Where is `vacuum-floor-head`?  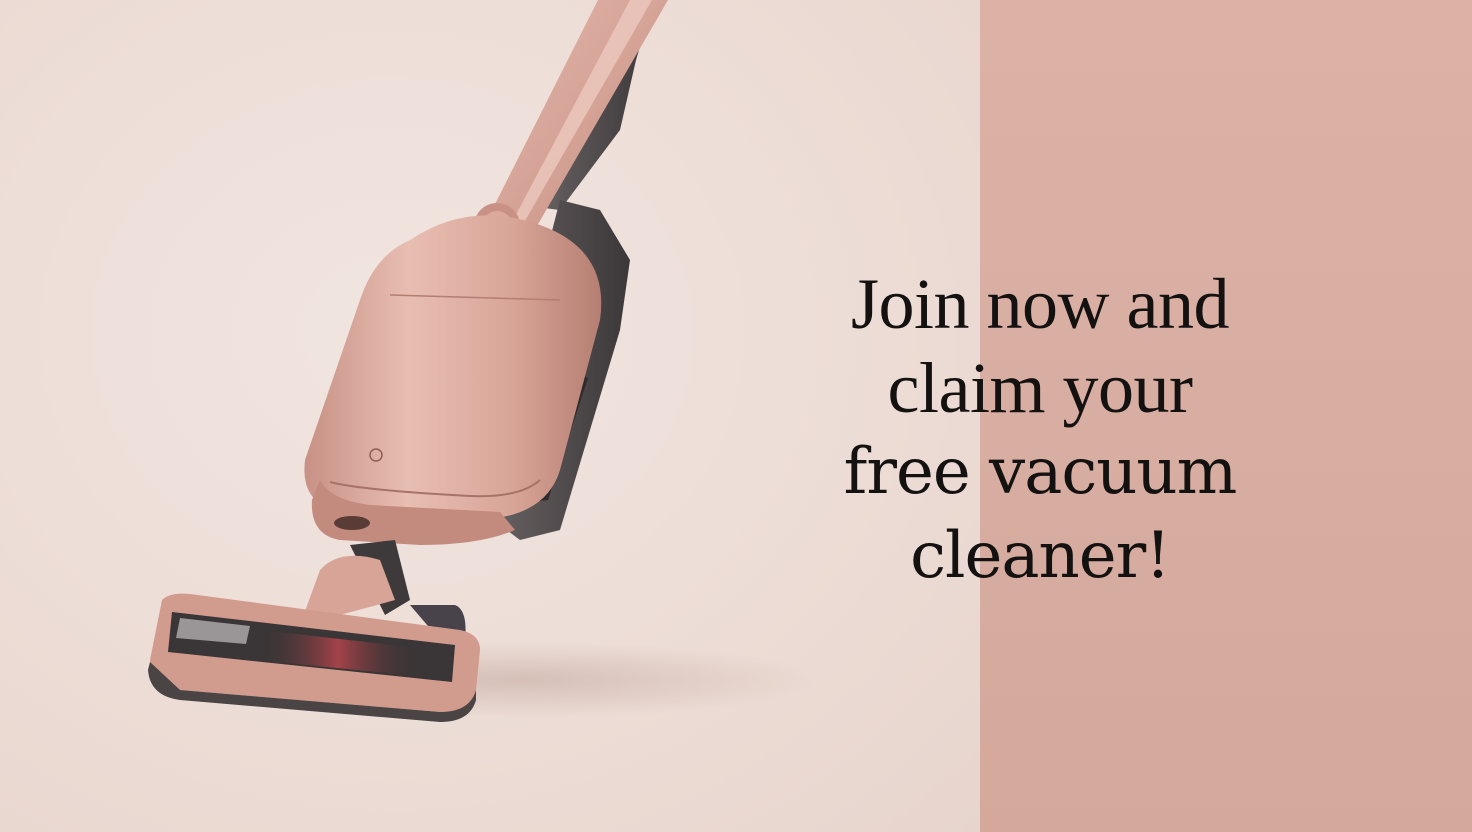
vacuum-floor-head is located at coordinates (314, 657).